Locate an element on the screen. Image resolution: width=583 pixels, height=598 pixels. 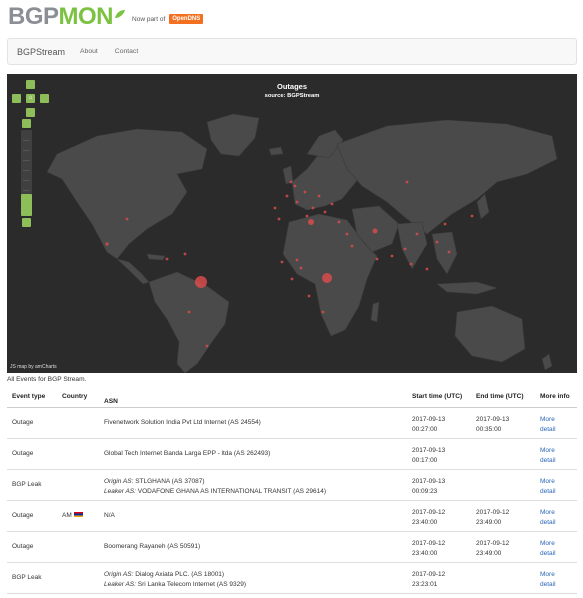
pan-down-button is located at coordinates (30, 112).